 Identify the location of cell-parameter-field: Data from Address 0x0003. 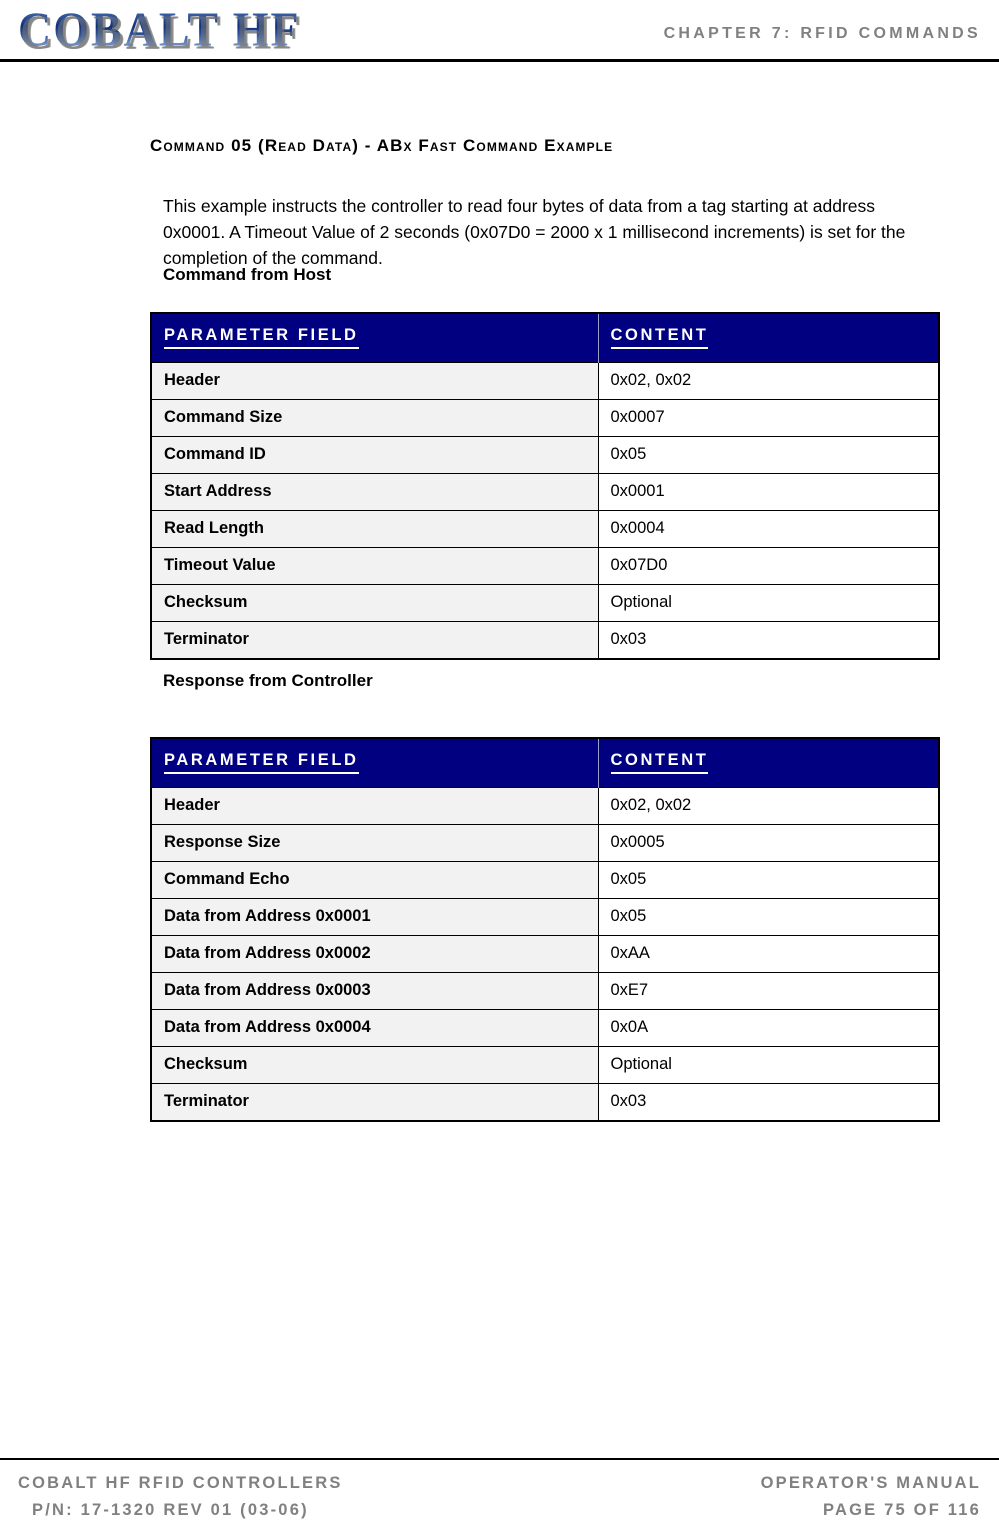
(375, 991).